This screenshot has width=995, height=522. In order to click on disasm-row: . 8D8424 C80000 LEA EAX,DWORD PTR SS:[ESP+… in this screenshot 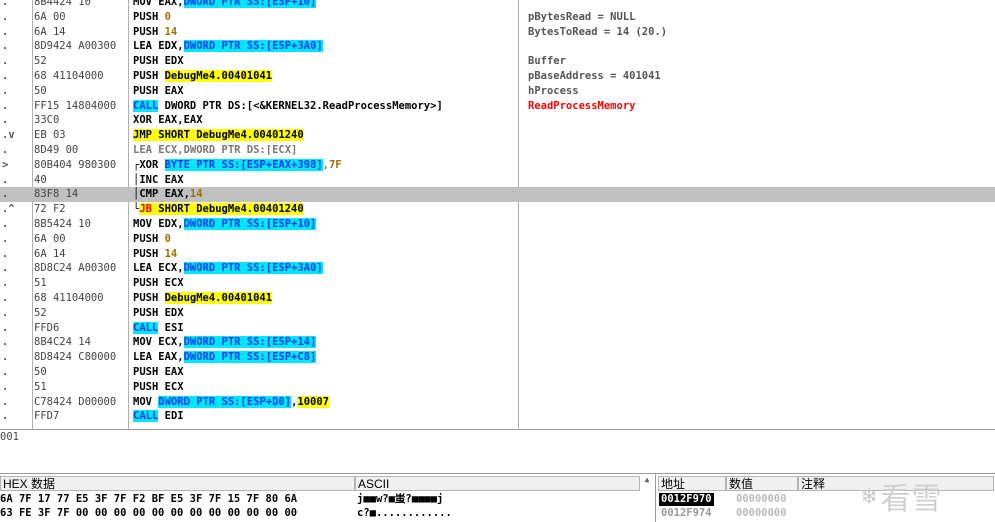, I will do `click(497, 357)`.